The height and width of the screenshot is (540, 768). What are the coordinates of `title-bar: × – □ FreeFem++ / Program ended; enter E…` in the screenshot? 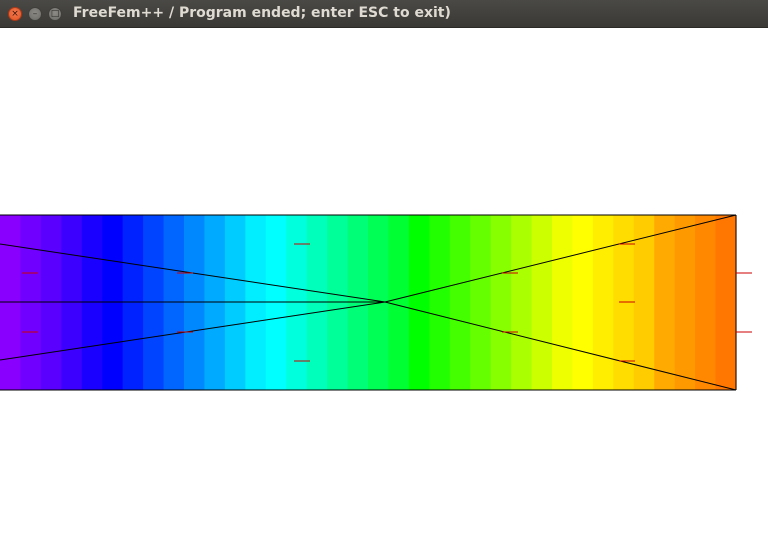 It's located at (384, 14).